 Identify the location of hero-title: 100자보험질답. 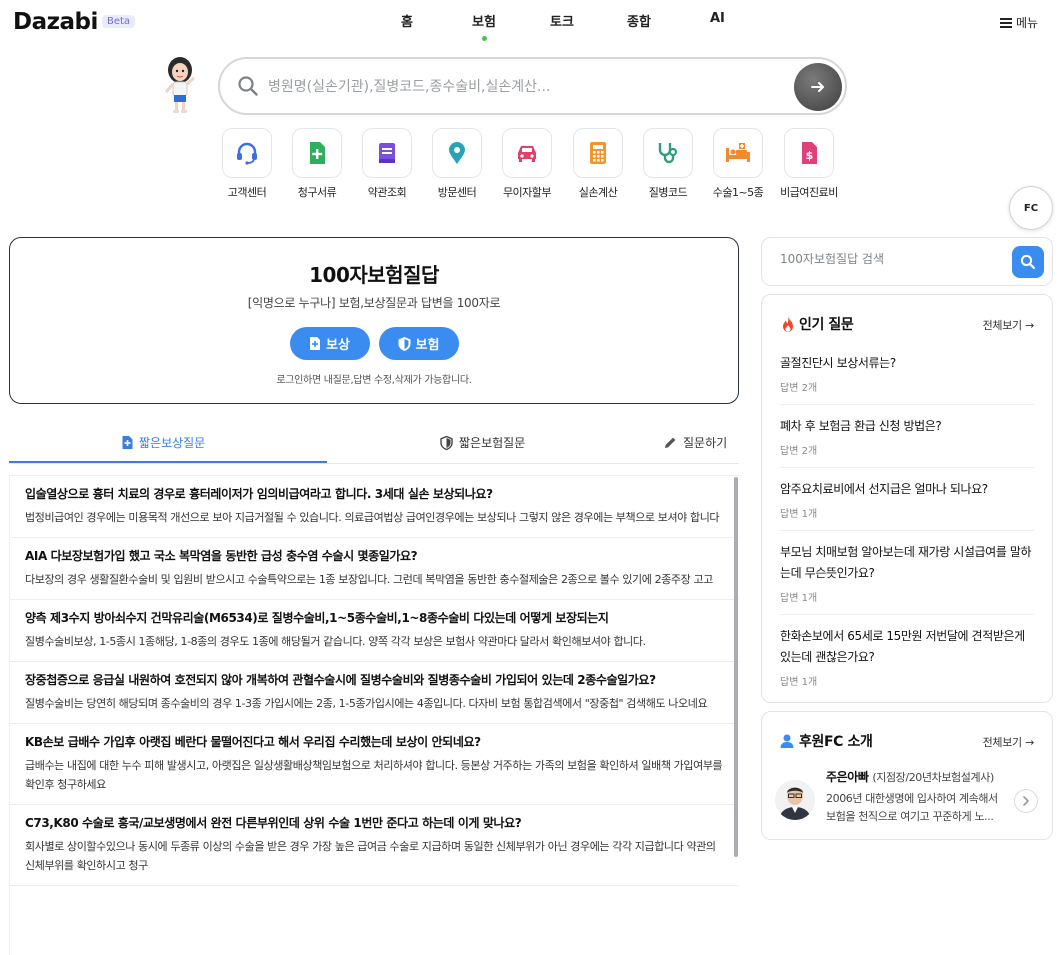
(374, 275).